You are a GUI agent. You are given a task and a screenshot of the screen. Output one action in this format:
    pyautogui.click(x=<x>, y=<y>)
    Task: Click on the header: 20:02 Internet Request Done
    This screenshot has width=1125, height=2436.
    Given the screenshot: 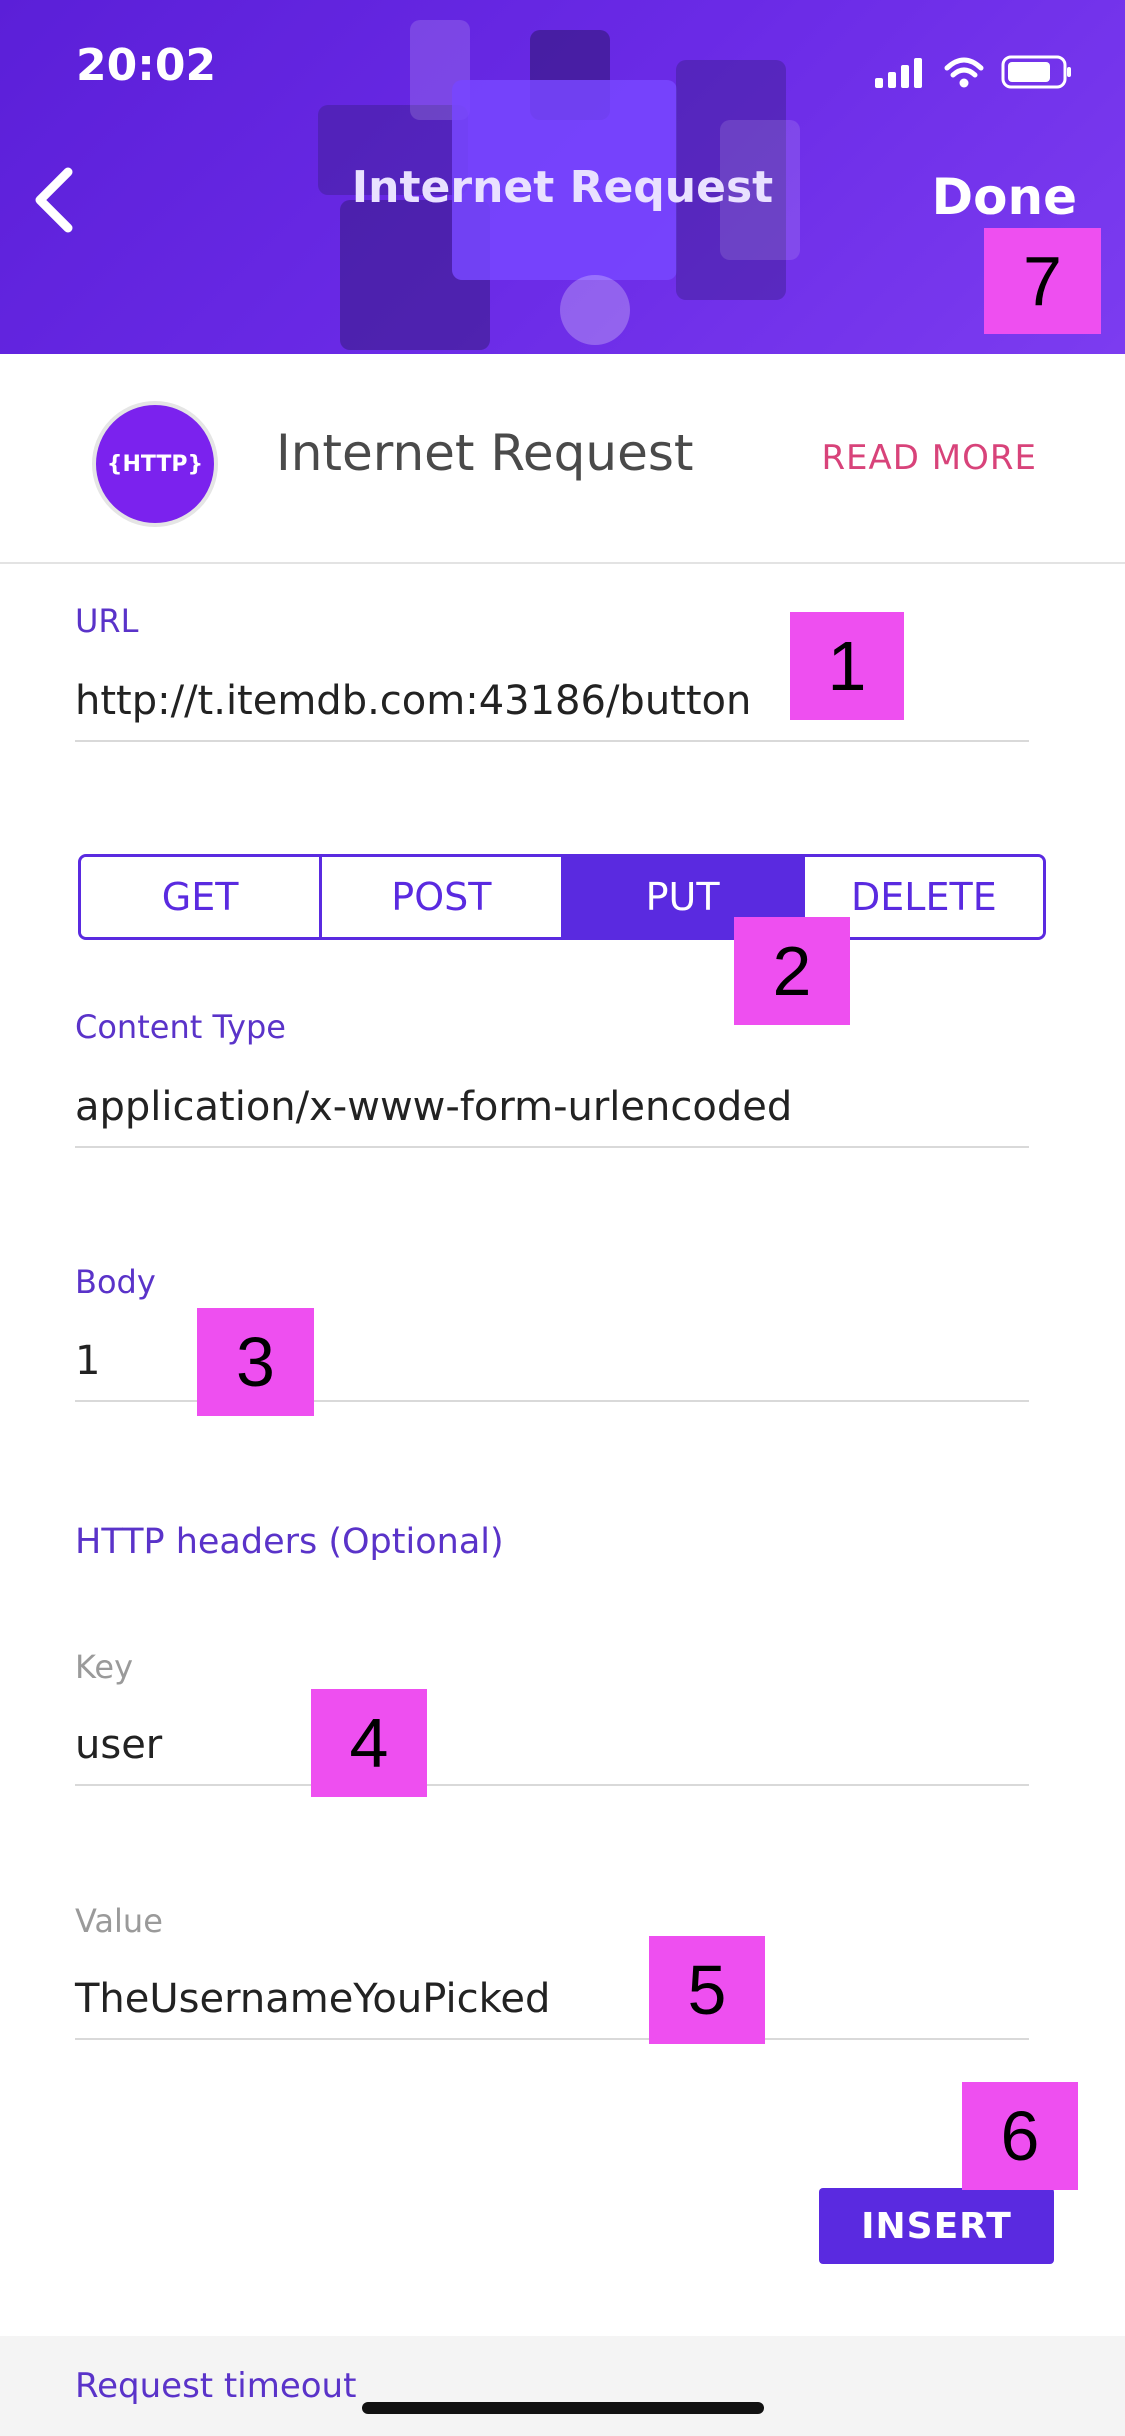 What is the action you would take?
    pyautogui.click(x=562, y=177)
    